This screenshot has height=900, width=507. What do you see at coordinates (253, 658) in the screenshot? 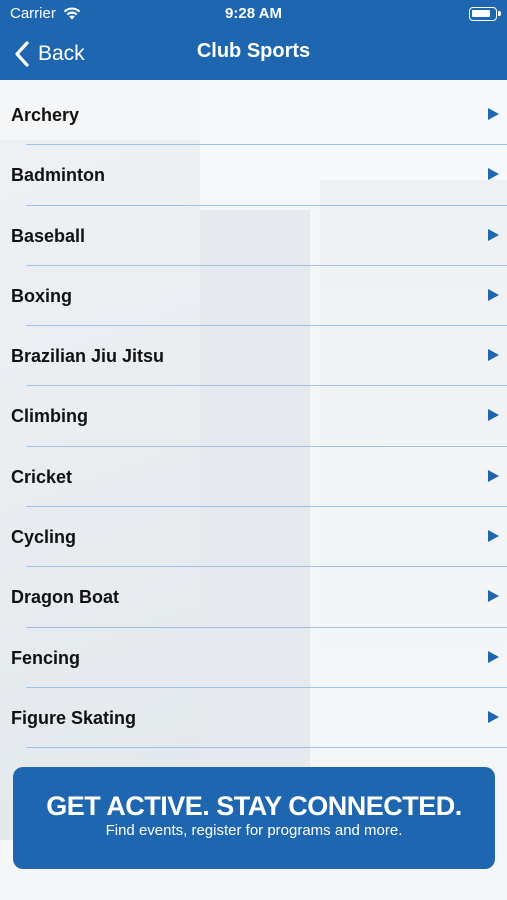
I see `list-item: Fencing` at bounding box center [253, 658].